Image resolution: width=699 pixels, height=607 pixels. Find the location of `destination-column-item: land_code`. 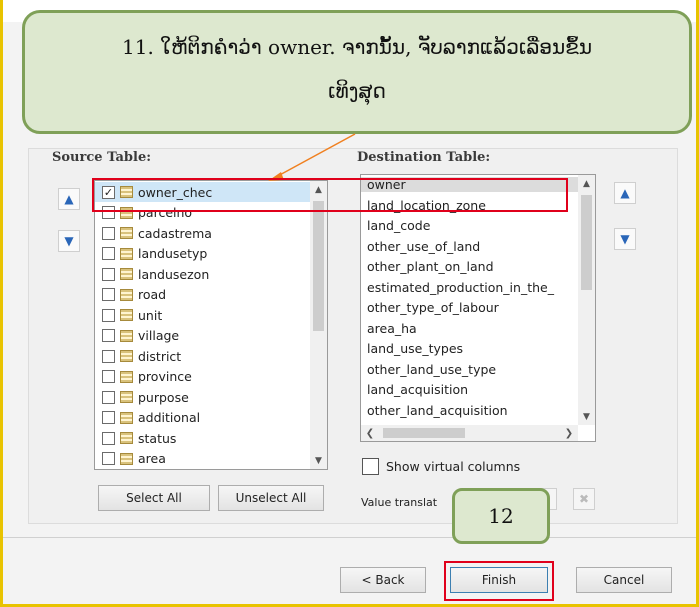

destination-column-item: land_code is located at coordinates (398, 225).